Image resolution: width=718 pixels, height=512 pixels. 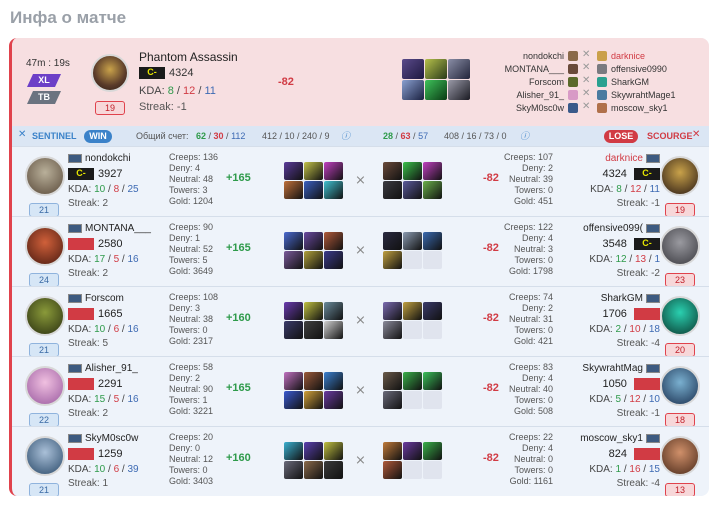 I want to click on player-name: nondokchi, so click(x=99, y=158).